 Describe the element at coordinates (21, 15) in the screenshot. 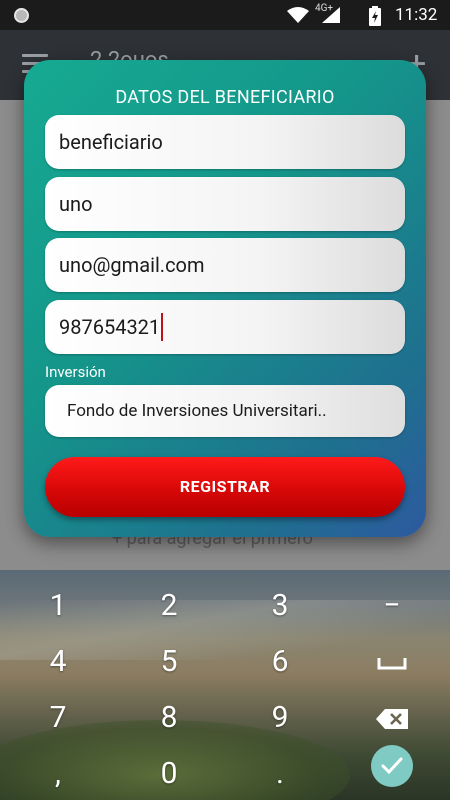

I see `notification-dot-icon` at that location.